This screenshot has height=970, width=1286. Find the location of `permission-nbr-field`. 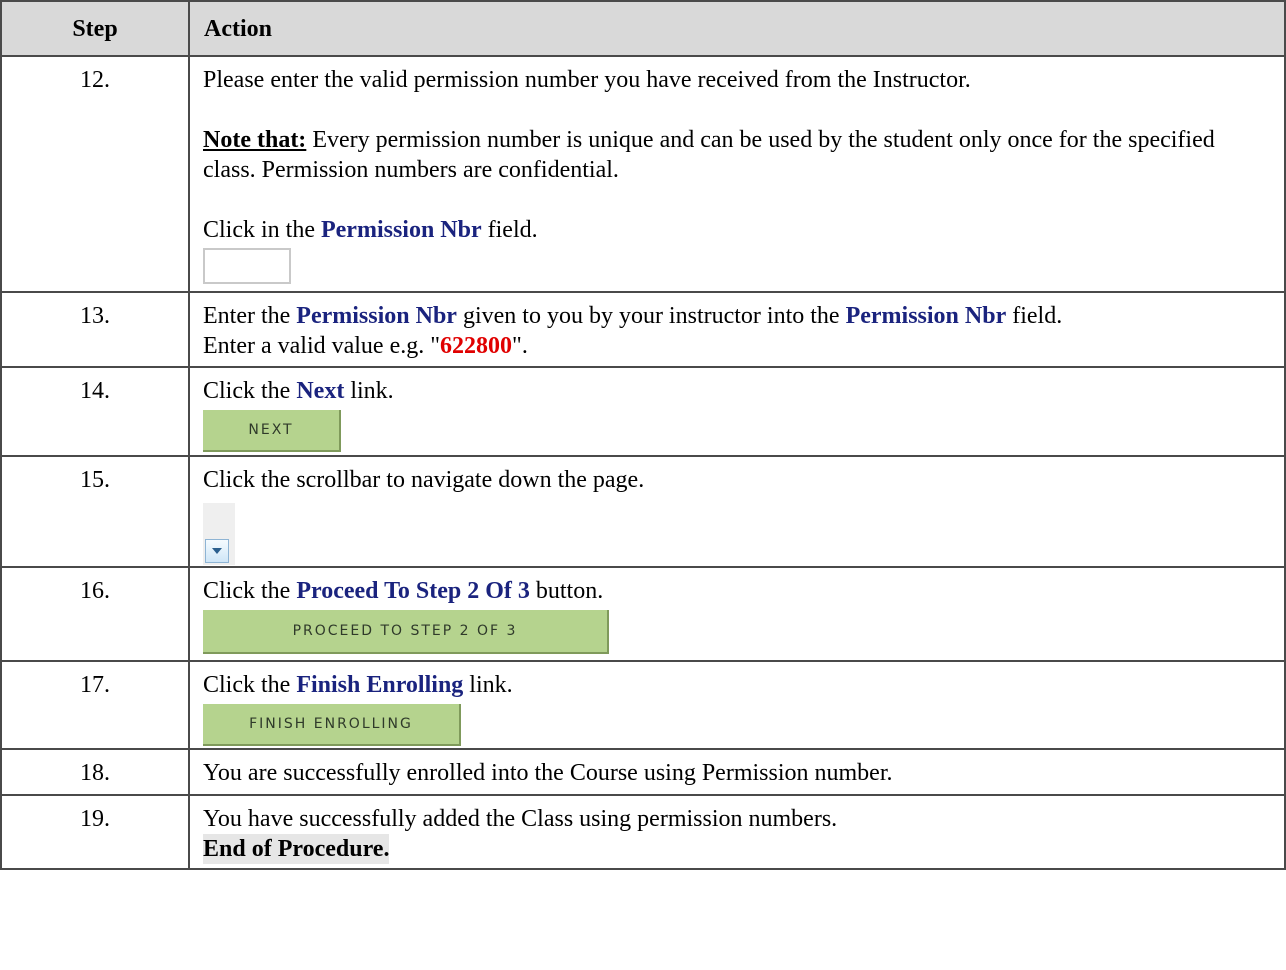

permission-nbr-field is located at coordinates (247, 266).